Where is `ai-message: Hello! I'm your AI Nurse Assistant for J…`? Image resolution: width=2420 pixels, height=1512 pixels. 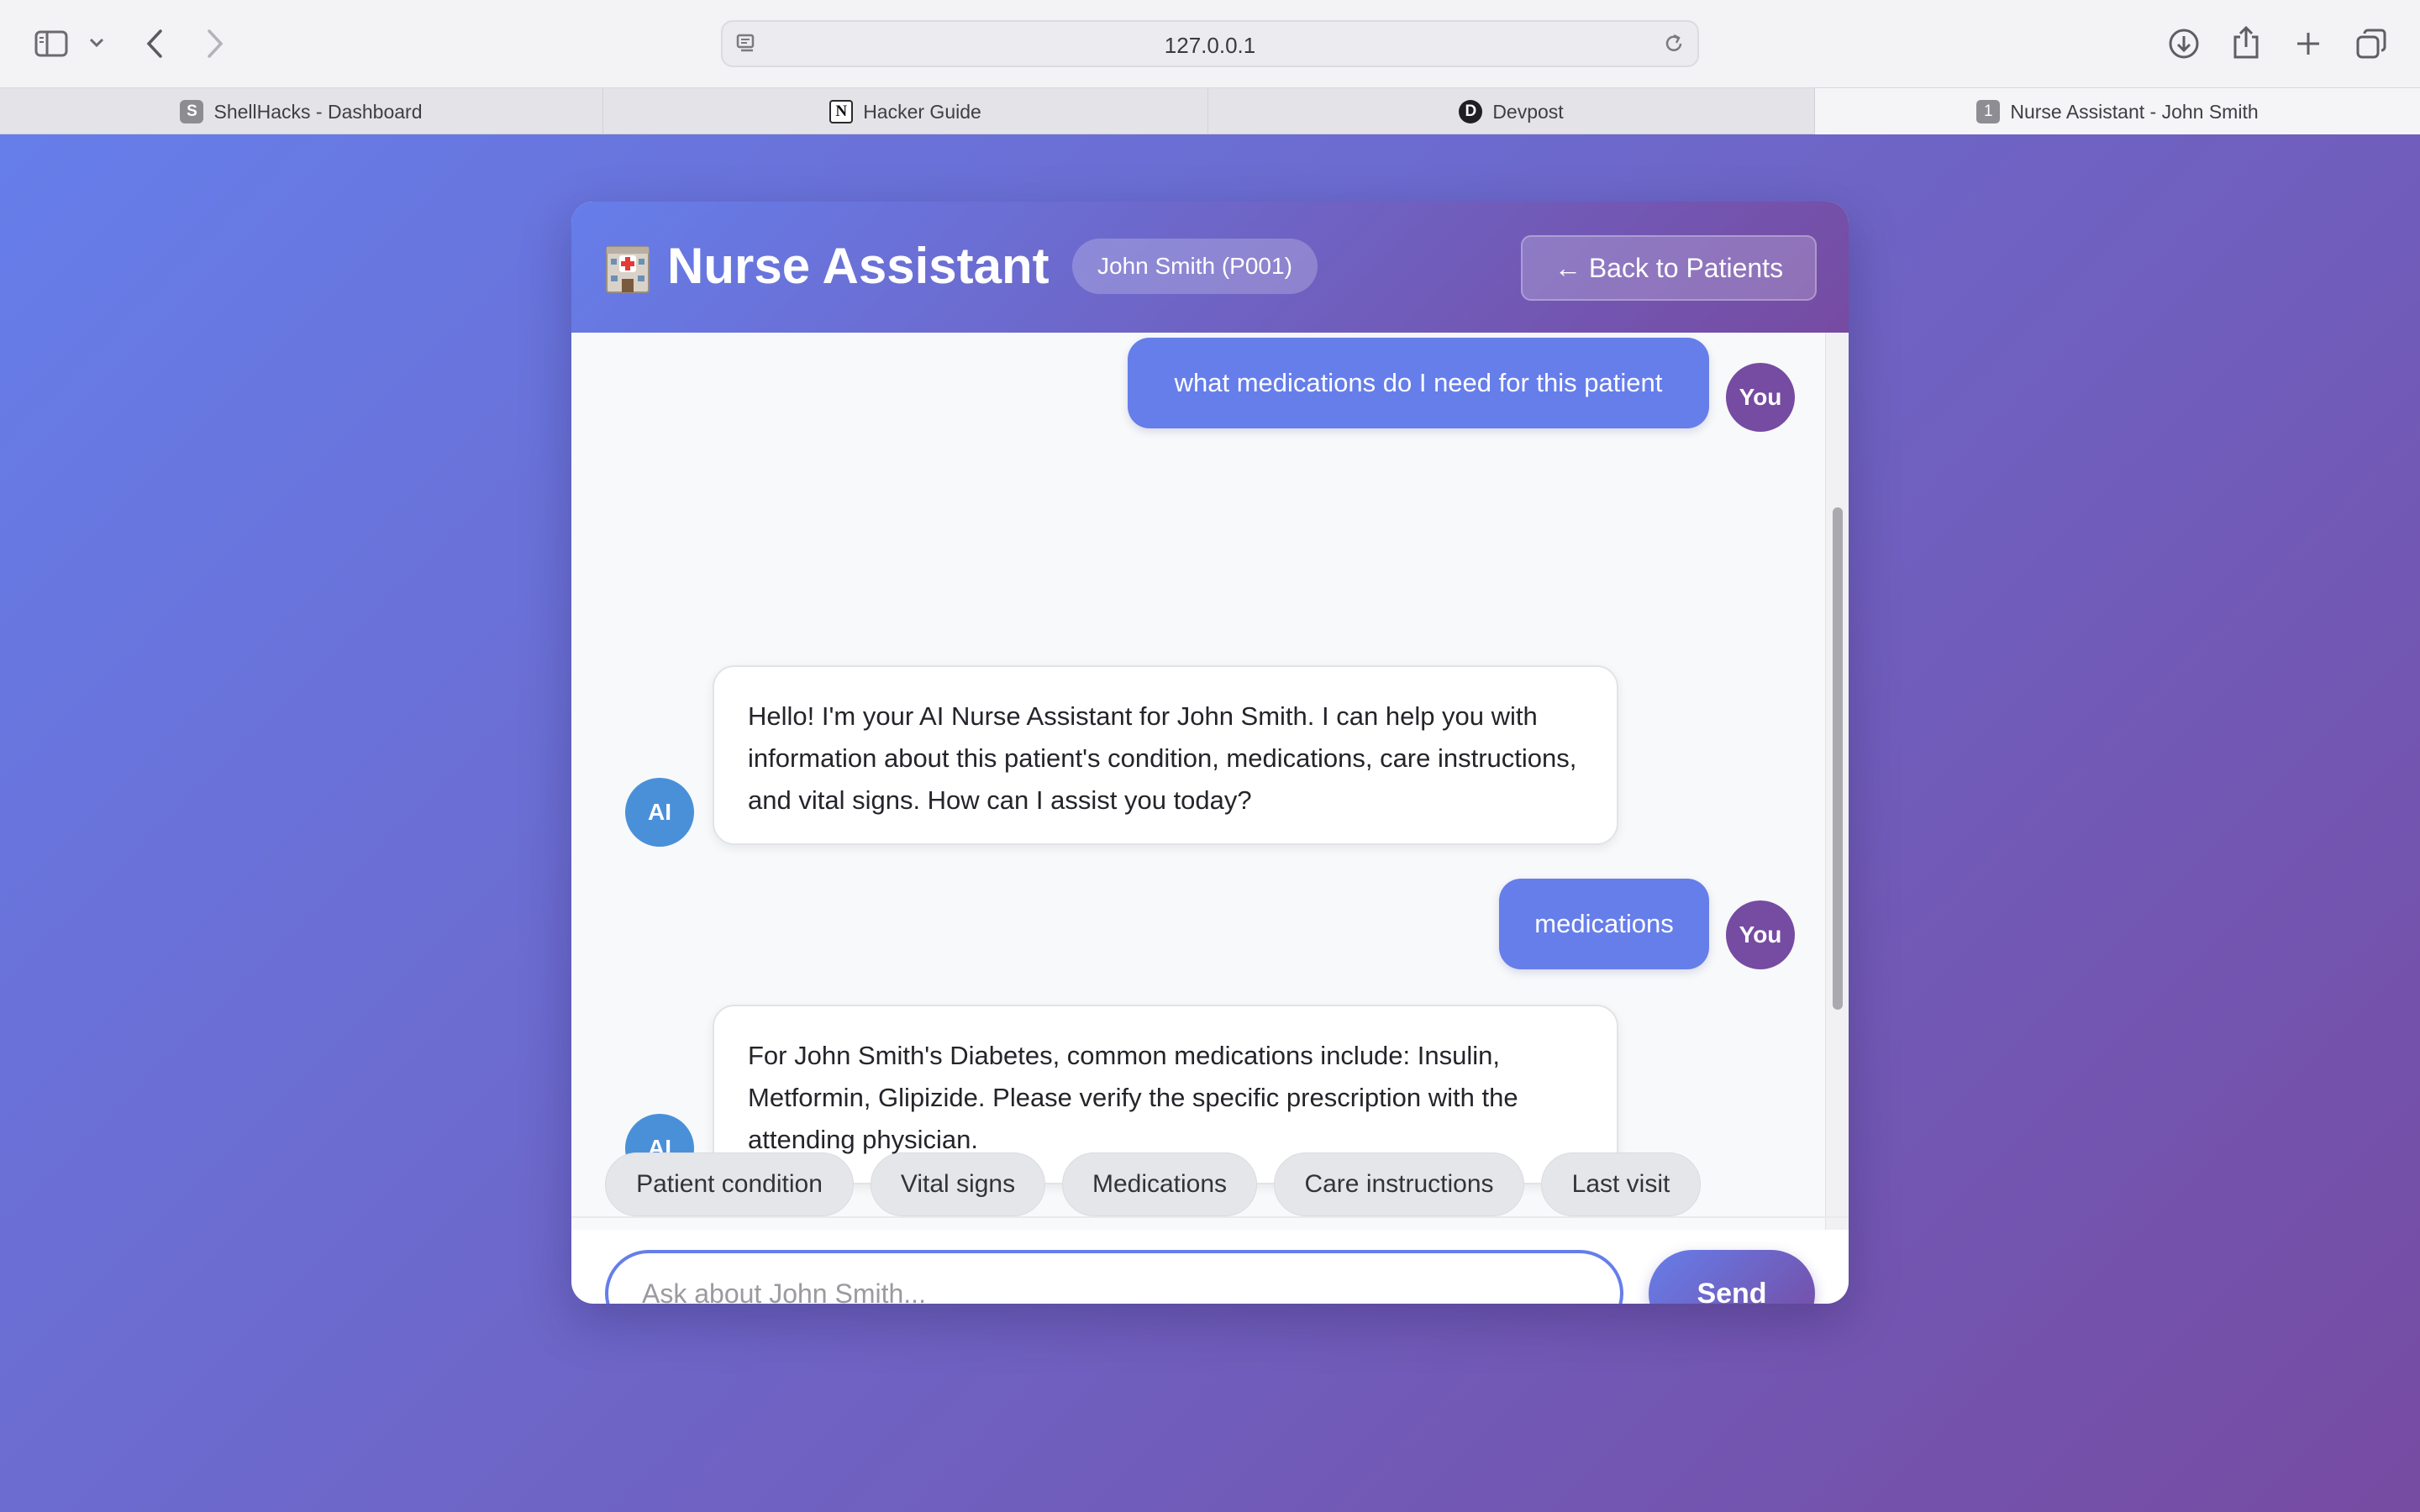
ai-message: Hello! I'm your AI Nurse Assistant for J… is located at coordinates (1165, 755).